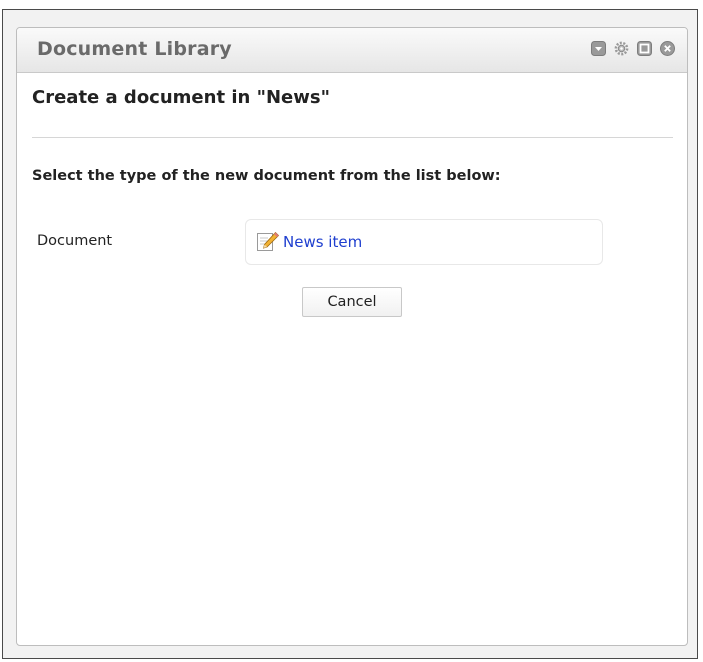 The width and height of the screenshot is (703, 662). I want to click on edit-document-icon, so click(268, 241).